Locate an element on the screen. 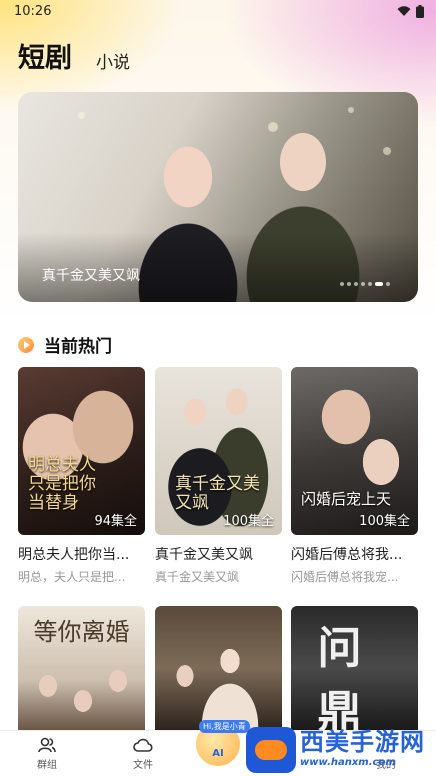 This screenshot has width=436, height=776. watermark-url: www.hanxm.com is located at coordinates (348, 762).